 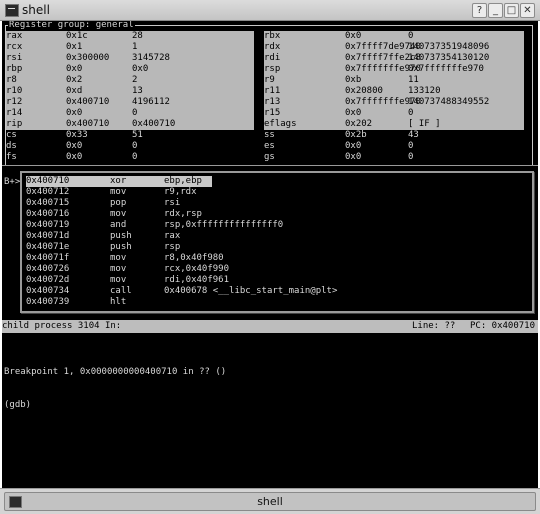 What do you see at coordinates (353, 80) in the screenshot?
I see `register-hex-value: 0xb` at bounding box center [353, 80].